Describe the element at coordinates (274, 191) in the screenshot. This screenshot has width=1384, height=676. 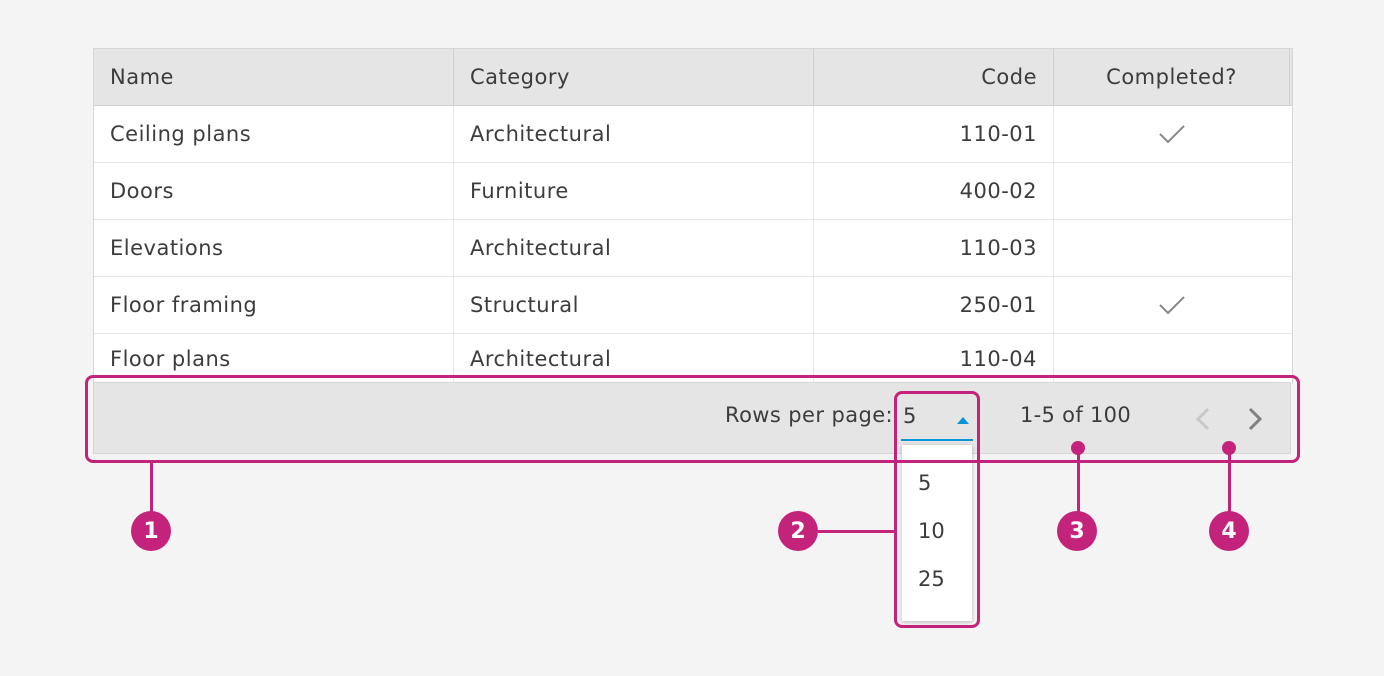
I see `cell-name: Doors` at that location.